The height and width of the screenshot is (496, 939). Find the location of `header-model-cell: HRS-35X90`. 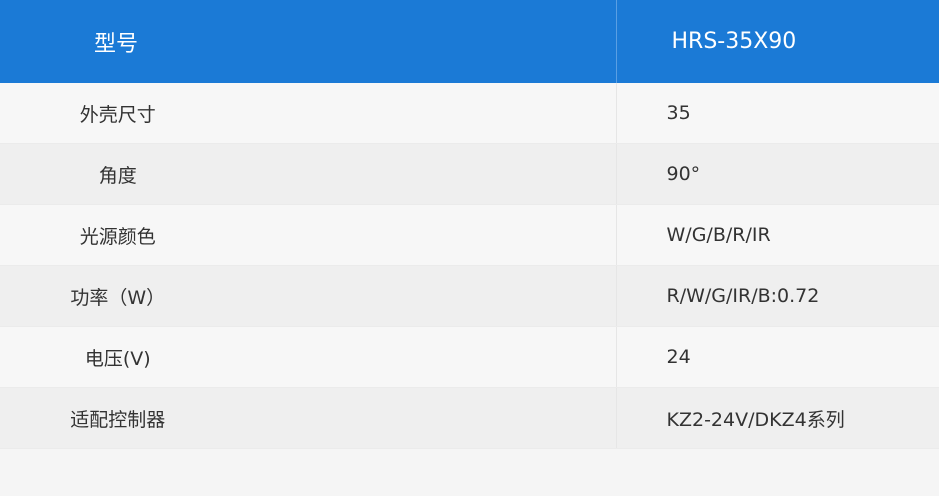

header-model-cell: HRS-35X90 is located at coordinates (777, 41).